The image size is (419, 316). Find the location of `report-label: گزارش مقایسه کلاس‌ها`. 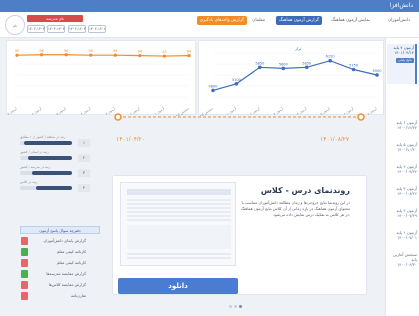

report-label: گزارش مقایسه کلاس‌ها is located at coordinates (67, 284).